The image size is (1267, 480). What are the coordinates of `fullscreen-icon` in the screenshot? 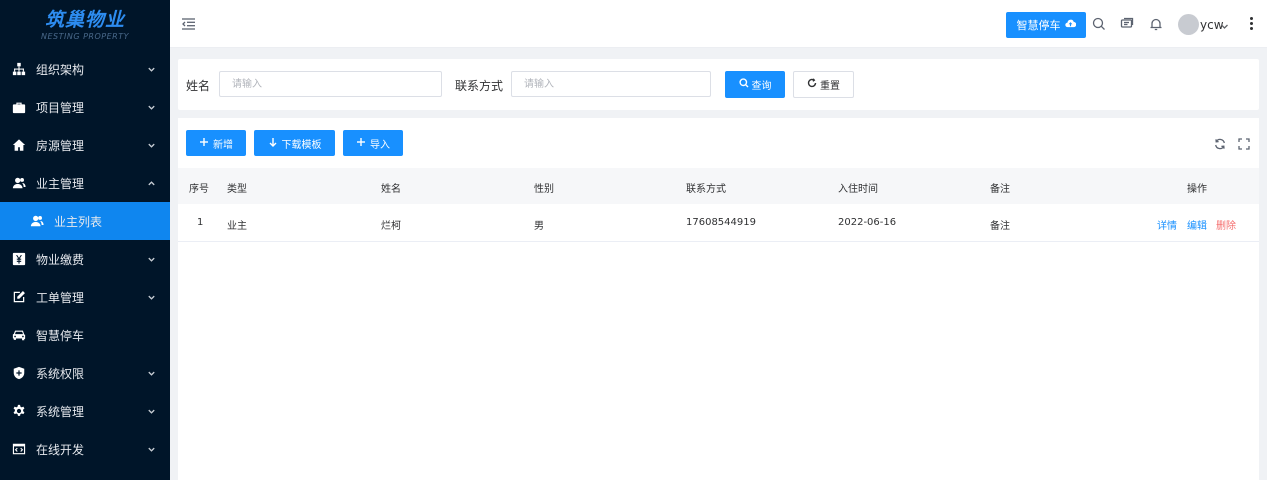 It's located at (1244, 144).